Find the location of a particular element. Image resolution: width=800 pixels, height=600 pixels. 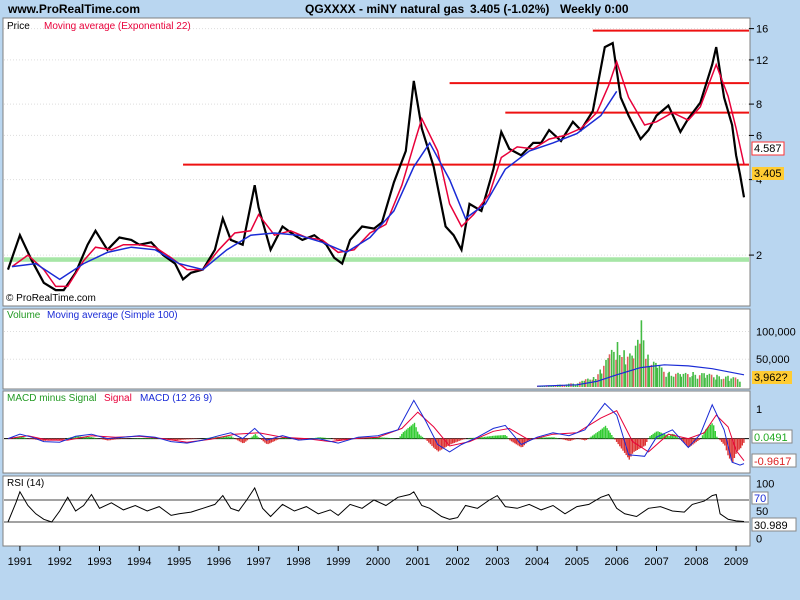

price-tick-label: 12 is located at coordinates (762, 61).